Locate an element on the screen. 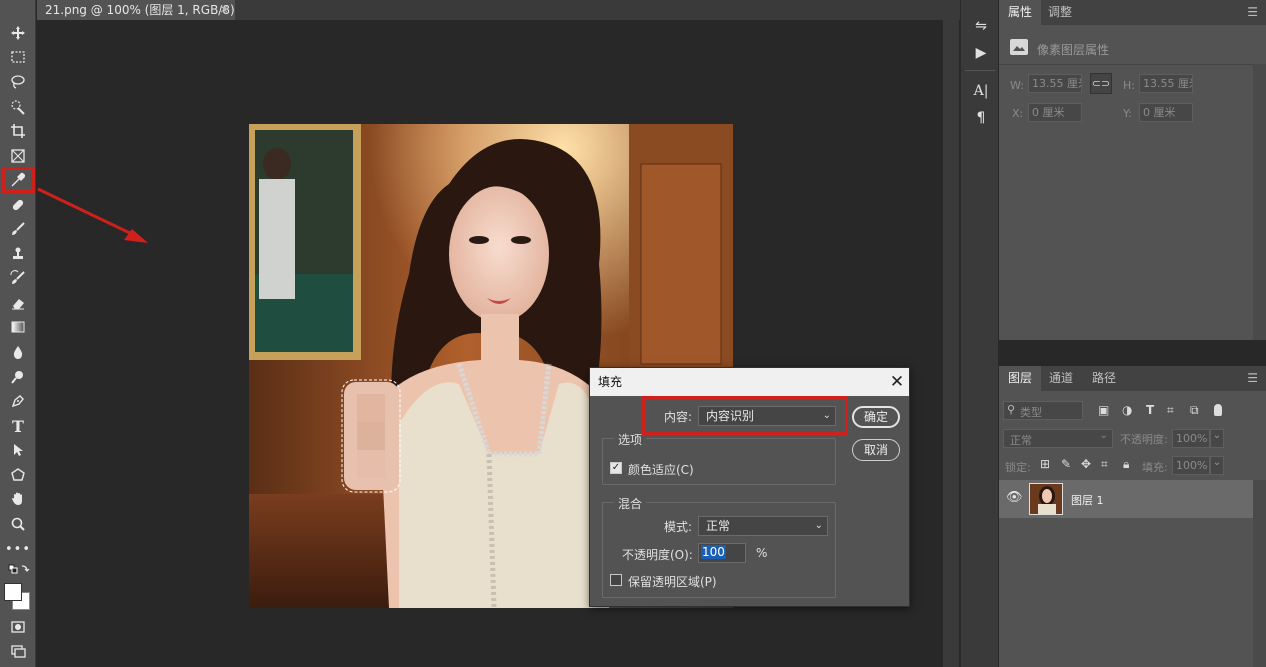 Image resolution: width=1266 pixels, height=667 pixels. strip-divider is located at coordinates (980, 70).